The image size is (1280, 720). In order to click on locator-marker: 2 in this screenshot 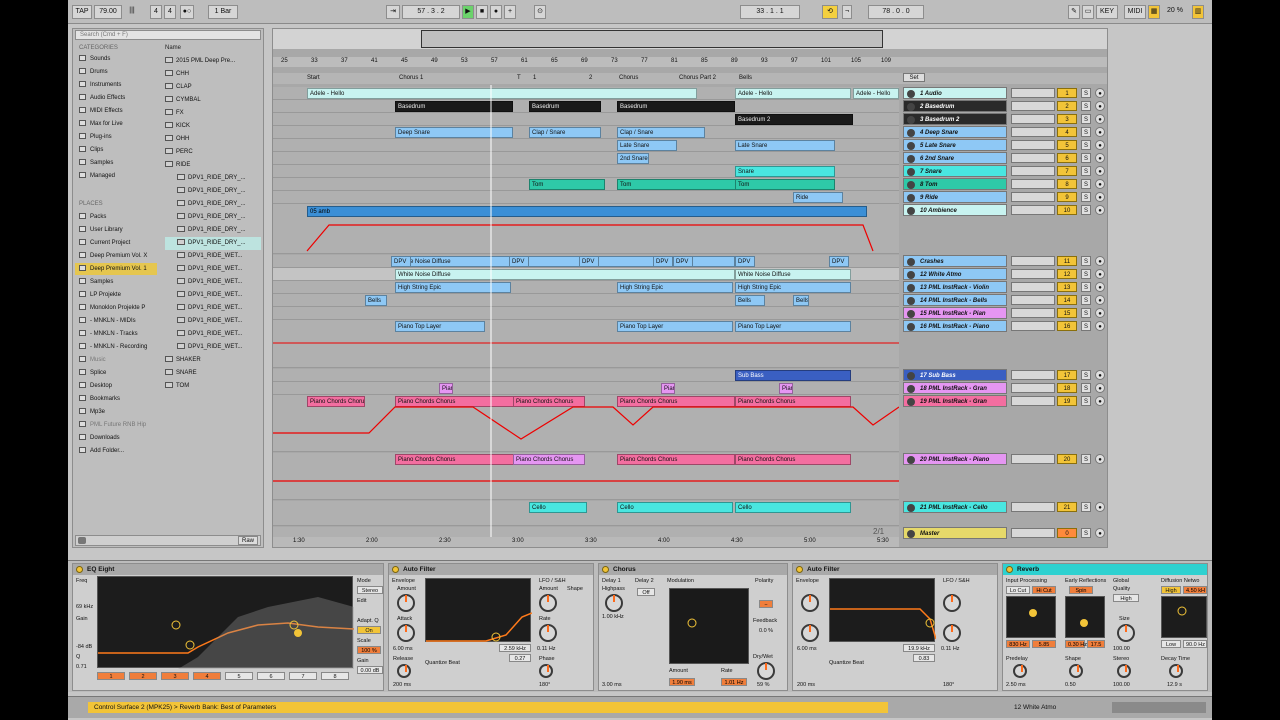, I will do `click(590, 78)`.